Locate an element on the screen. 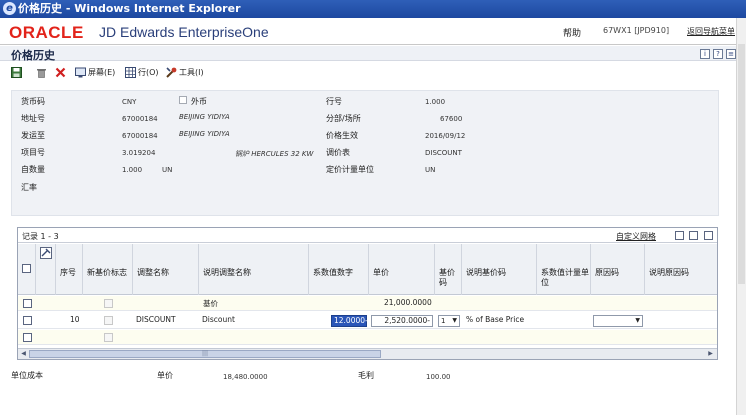 The height and width of the screenshot is (415, 746). save-button is located at coordinates (17, 73).